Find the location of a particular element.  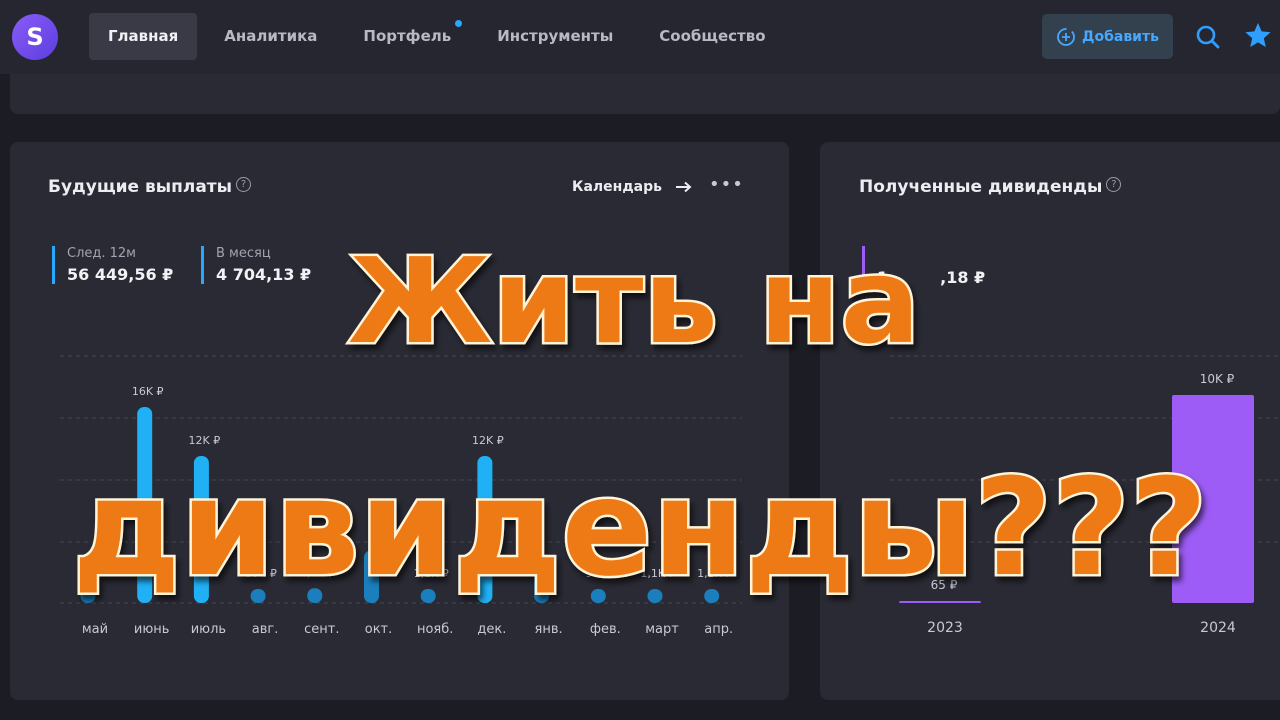

x-tick-label: май is located at coordinates (95, 629).